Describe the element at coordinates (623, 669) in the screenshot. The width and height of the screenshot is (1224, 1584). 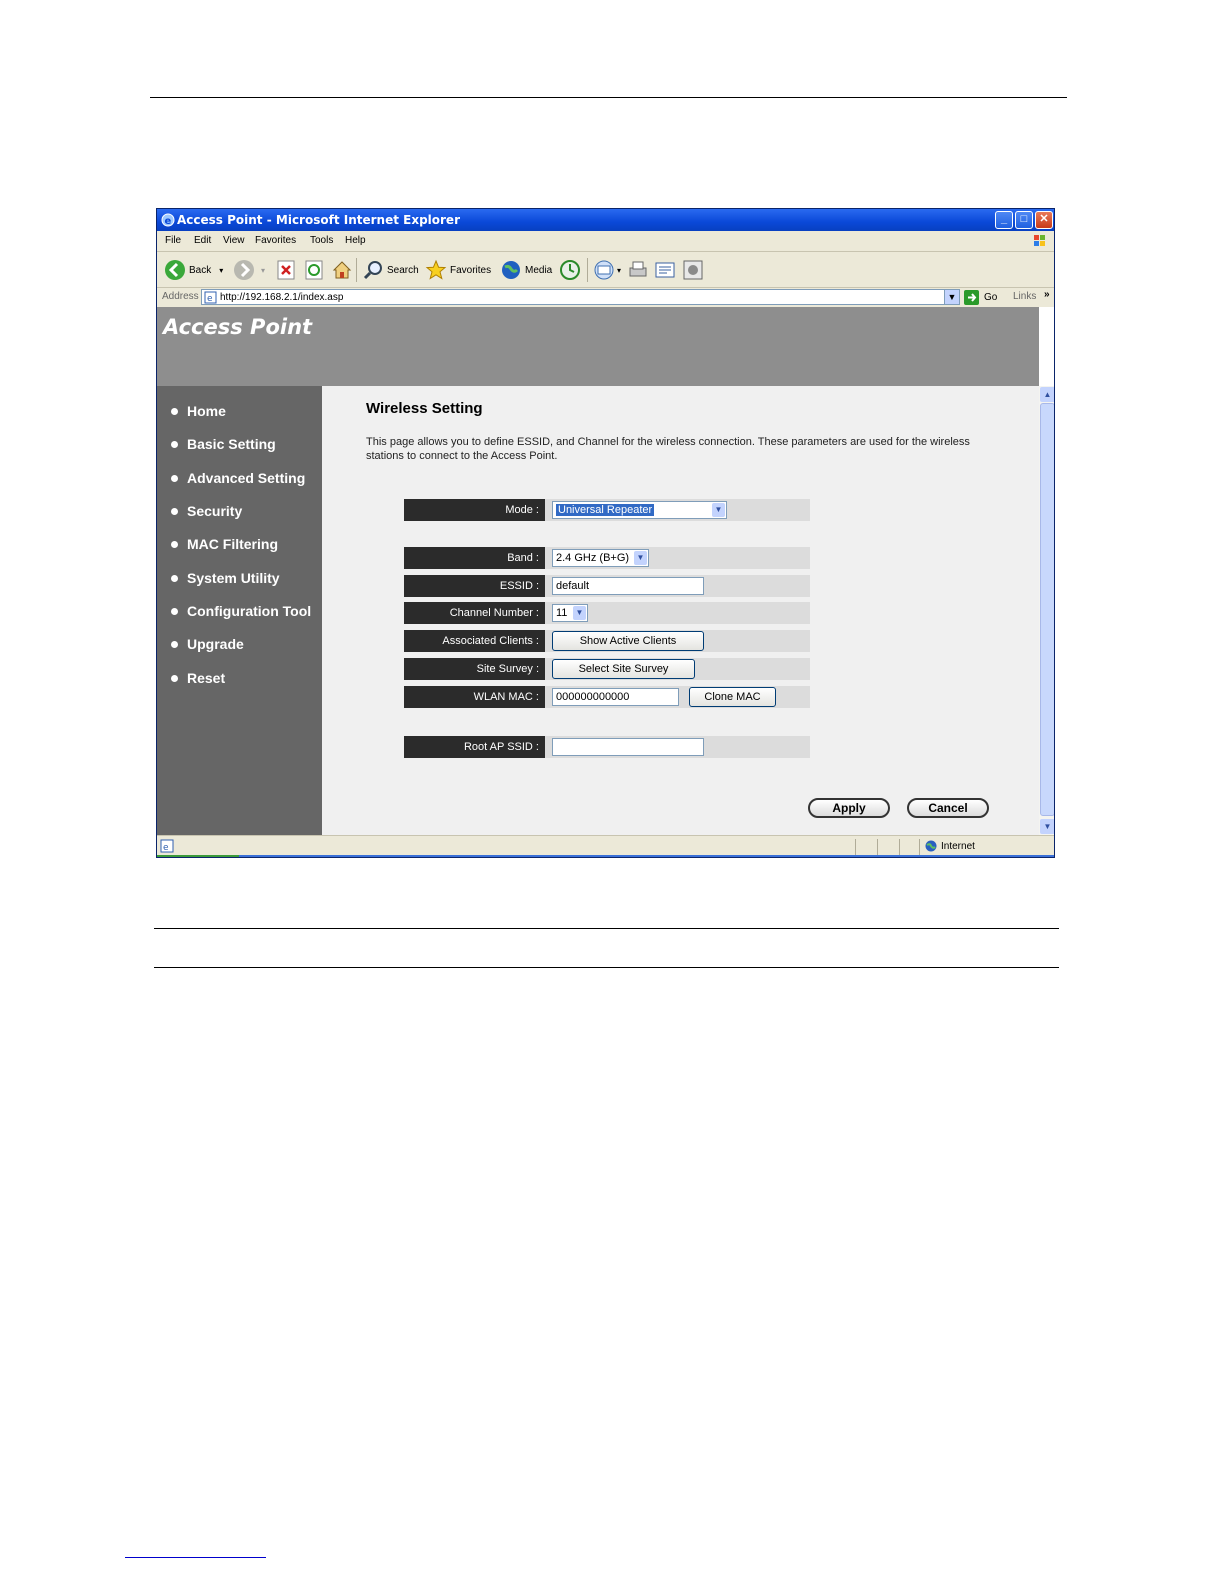
I see `select-site-survey-button: Select Site Survey` at that location.